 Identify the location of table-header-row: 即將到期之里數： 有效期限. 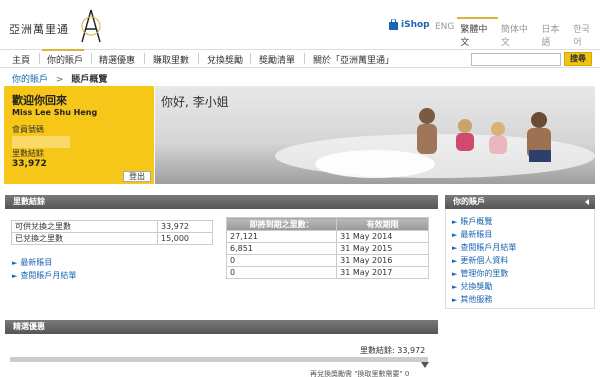
(327, 224).